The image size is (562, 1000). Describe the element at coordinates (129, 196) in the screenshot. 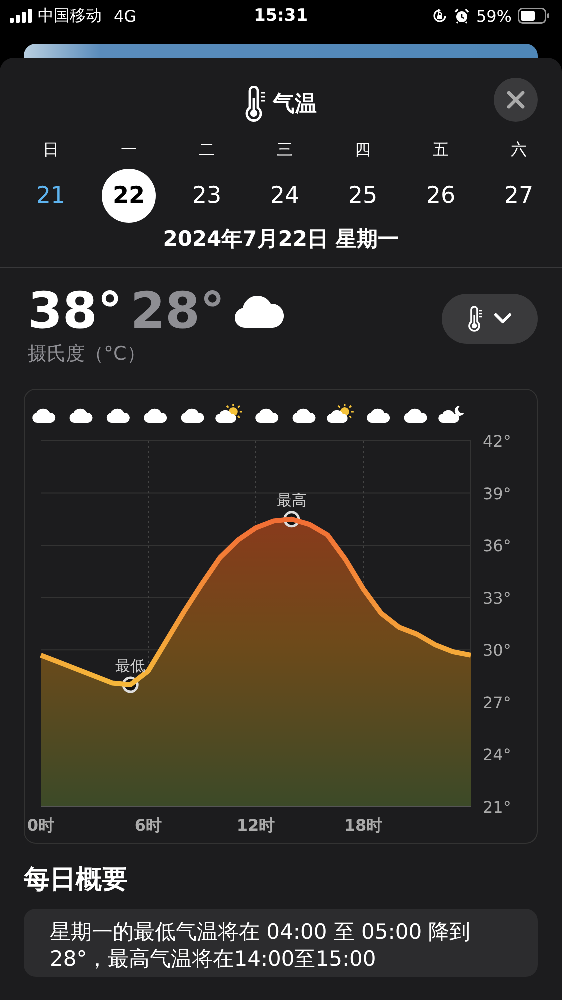

I see `date-button: 22` at that location.